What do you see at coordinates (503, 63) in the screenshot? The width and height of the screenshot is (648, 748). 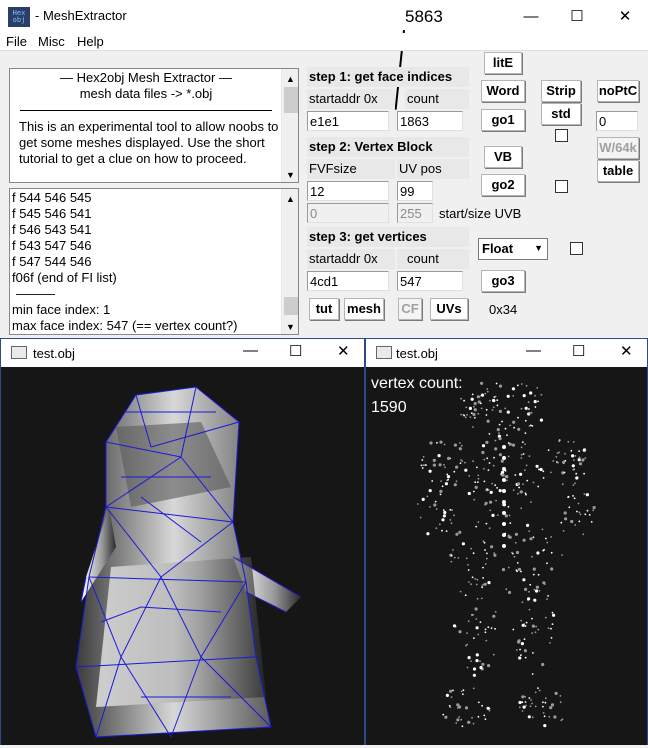 I see `lite-button: litE` at bounding box center [503, 63].